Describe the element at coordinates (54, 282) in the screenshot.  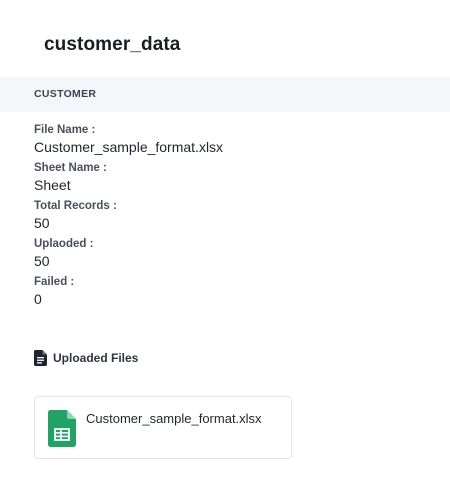
I see `failed-count-label: Failed :` at that location.